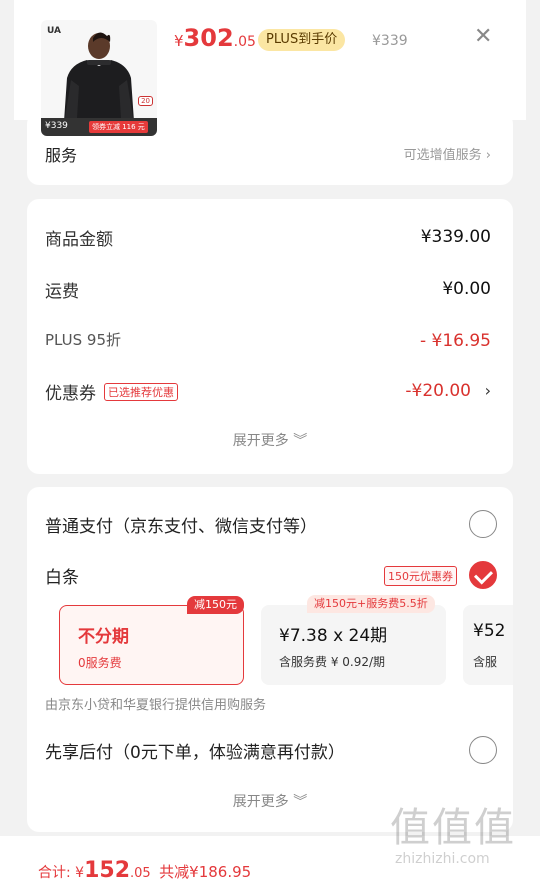 The width and height of the screenshot is (540, 882). I want to click on original-price: ¥339, so click(390, 41).